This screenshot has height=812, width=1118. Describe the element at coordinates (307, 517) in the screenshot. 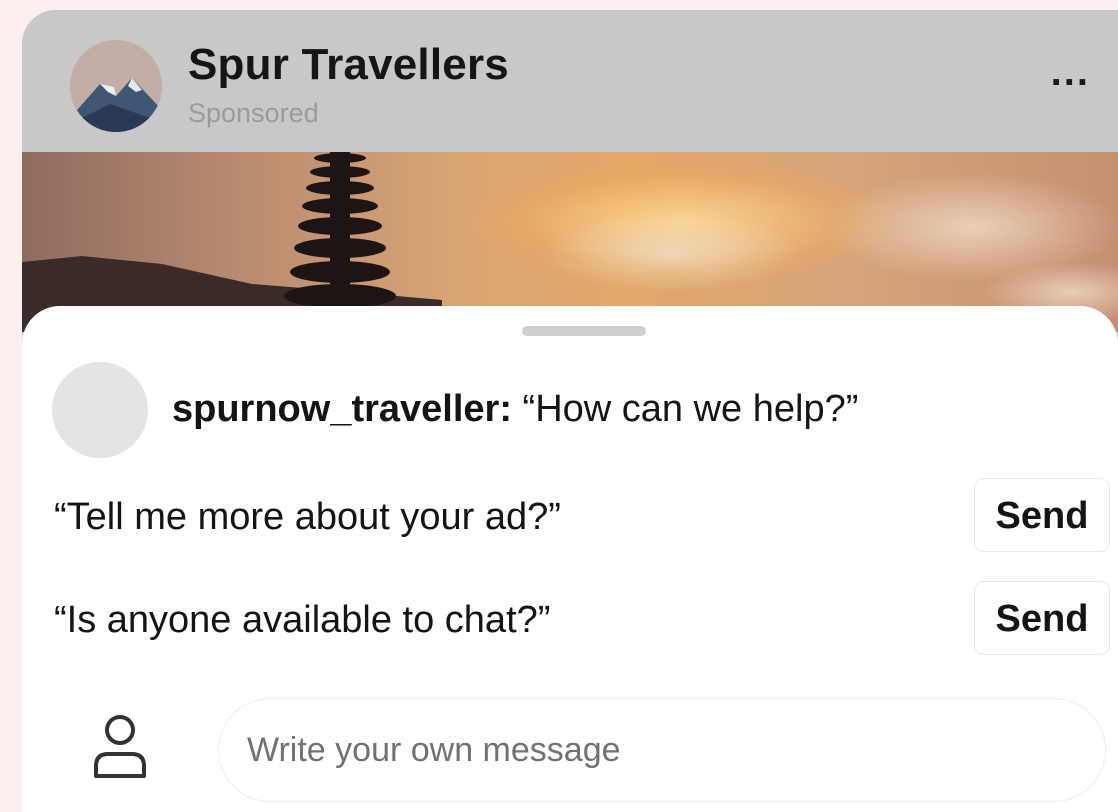

I see `suggestion-text: “Tell me more about your ad?”` at that location.